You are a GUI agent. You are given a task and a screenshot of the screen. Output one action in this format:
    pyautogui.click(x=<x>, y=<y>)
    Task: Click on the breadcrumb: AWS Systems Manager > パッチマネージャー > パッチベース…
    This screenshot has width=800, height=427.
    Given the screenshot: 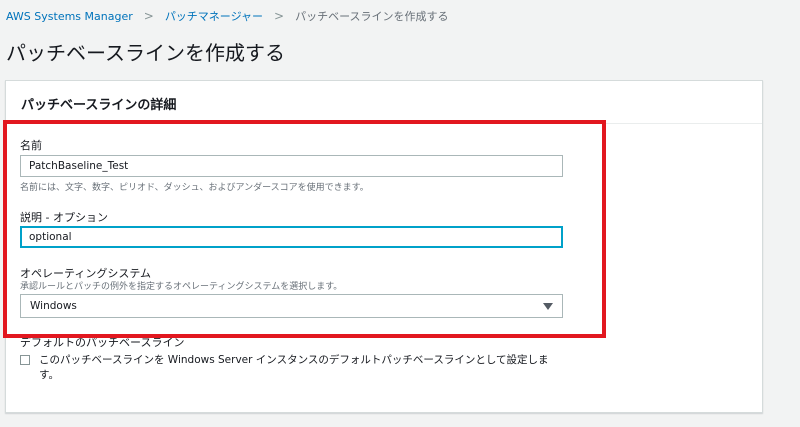 What is the action you would take?
    pyautogui.click(x=227, y=16)
    